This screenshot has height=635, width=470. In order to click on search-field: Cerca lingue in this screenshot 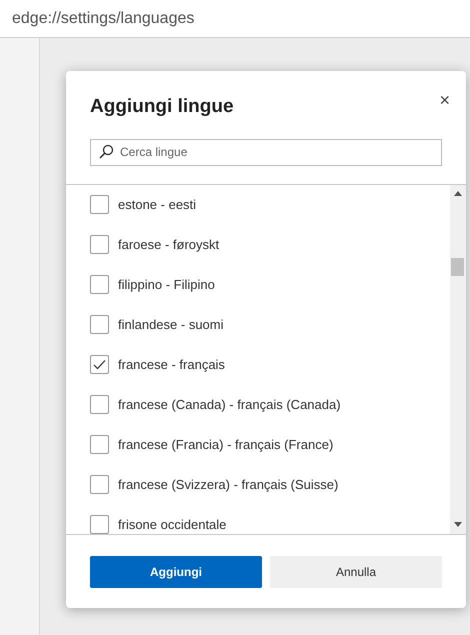, I will do `click(266, 152)`.